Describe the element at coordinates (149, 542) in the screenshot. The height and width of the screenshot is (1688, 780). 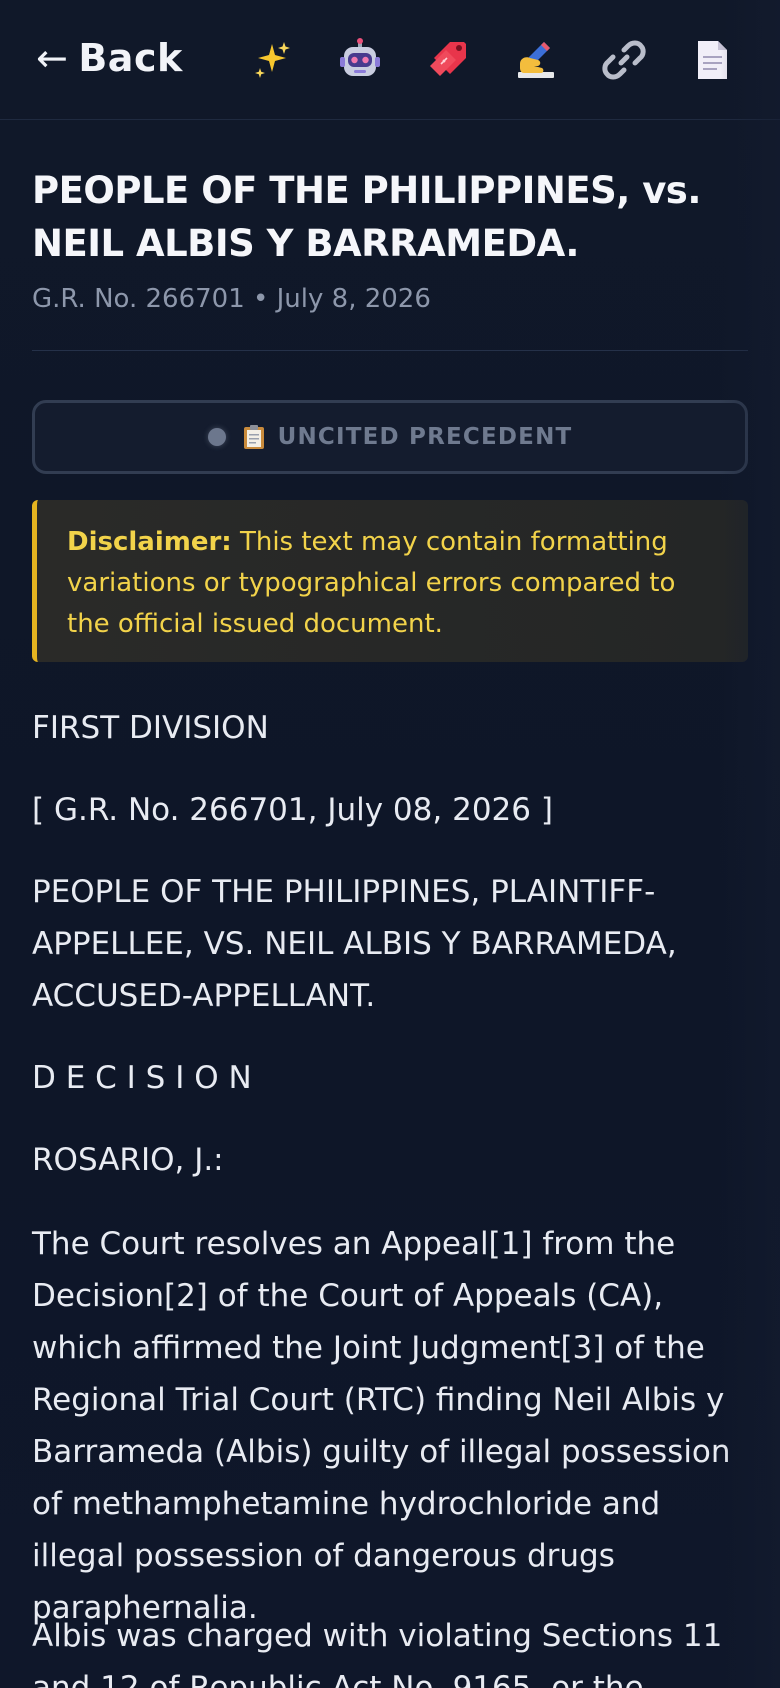
I see `disclaimer-lead: Disclaimer:` at that location.